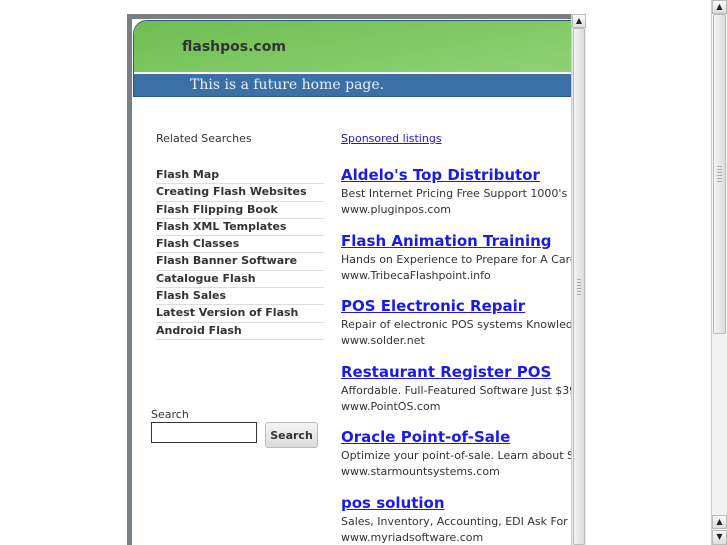 The width and height of the screenshot is (727, 545). Describe the element at coordinates (240, 297) in the screenshot. I see `related-search-link: Flash Sales` at that location.